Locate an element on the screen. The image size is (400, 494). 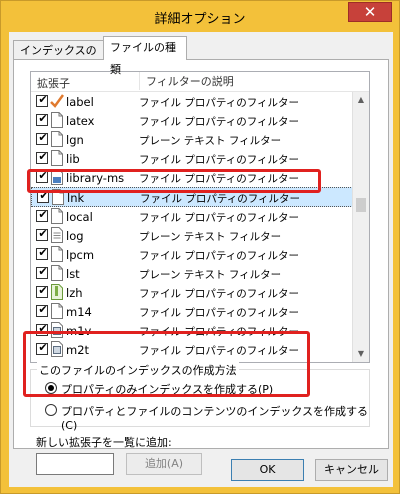
row-extension: lpcm is located at coordinates (80, 254).